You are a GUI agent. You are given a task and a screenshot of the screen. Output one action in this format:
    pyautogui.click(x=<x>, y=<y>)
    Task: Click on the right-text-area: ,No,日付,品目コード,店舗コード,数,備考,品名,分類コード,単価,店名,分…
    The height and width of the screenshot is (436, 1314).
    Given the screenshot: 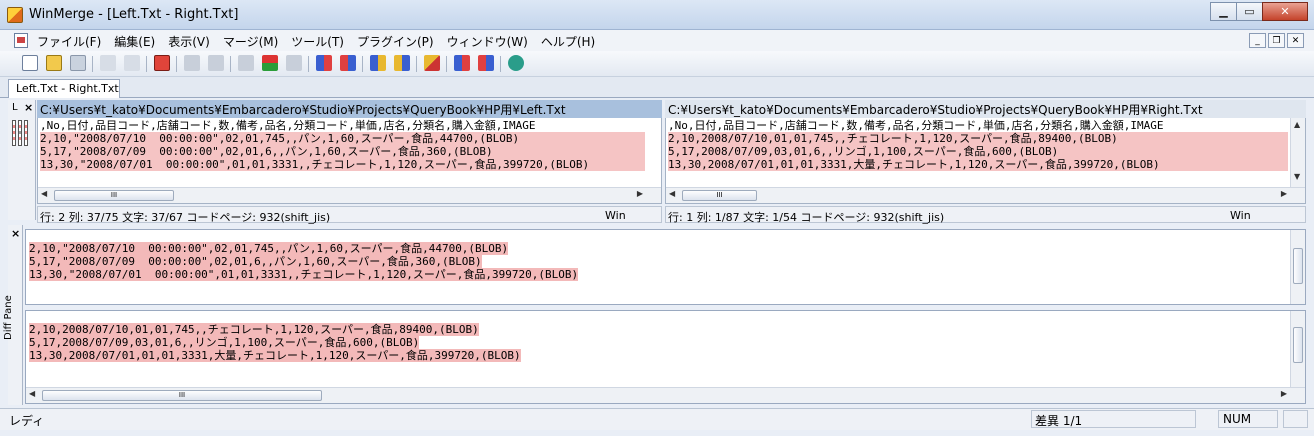 What is the action you would take?
    pyautogui.click(x=985, y=161)
    